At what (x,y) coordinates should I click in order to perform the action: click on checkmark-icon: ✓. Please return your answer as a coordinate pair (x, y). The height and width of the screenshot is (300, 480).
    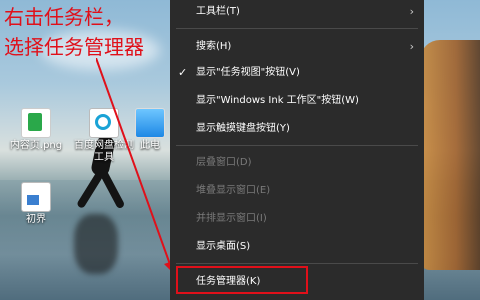
    Looking at the image, I should click on (183, 72).